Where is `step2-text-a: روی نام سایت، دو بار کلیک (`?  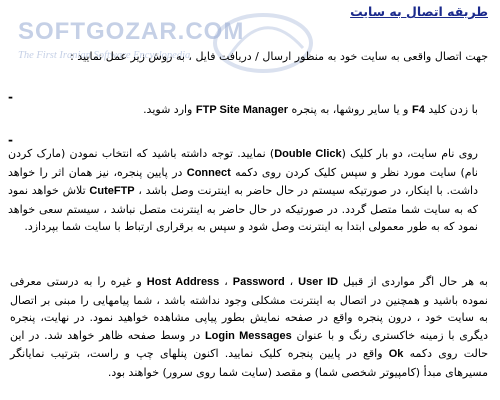
step2-text-a: روی نام سایت، دو بار کلیک ( is located at coordinates (409, 153).